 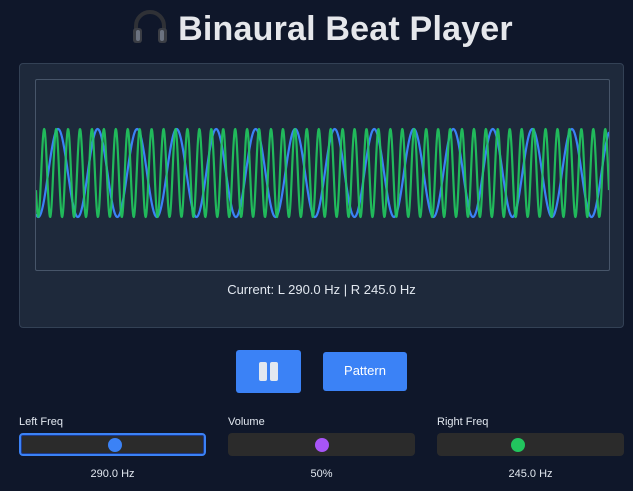 What do you see at coordinates (365, 371) in the screenshot?
I see `pattern-button: Pattern` at bounding box center [365, 371].